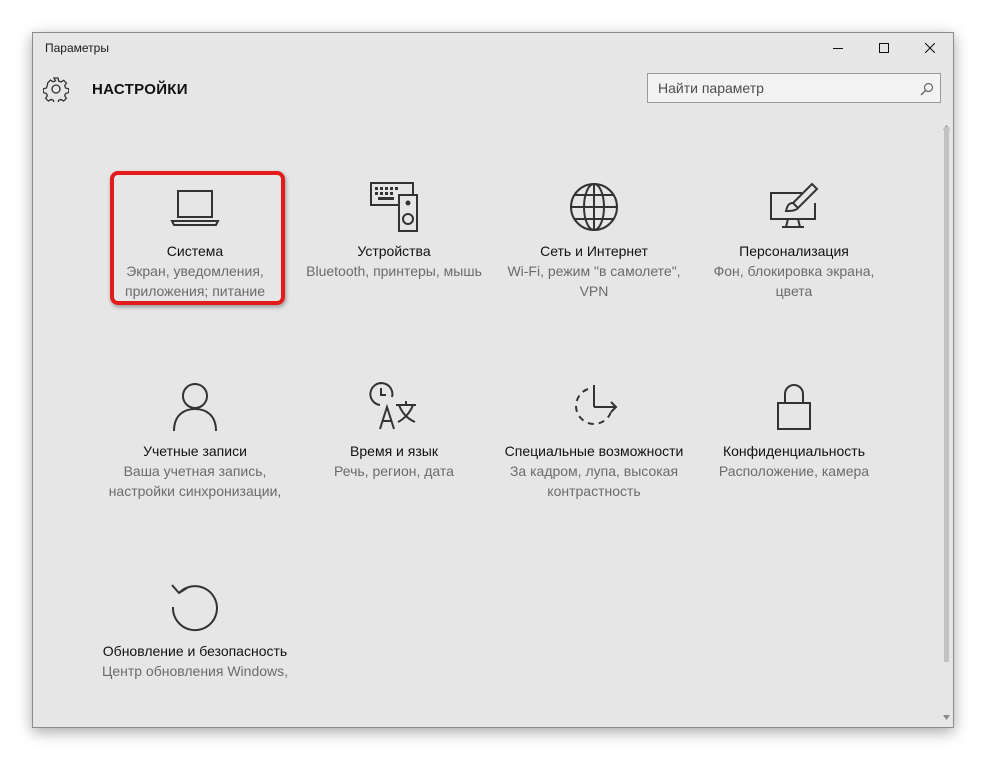 Image resolution: width=987 pixels, height=761 pixels. What do you see at coordinates (195, 407) in the screenshot?
I see `user-icon` at bounding box center [195, 407].